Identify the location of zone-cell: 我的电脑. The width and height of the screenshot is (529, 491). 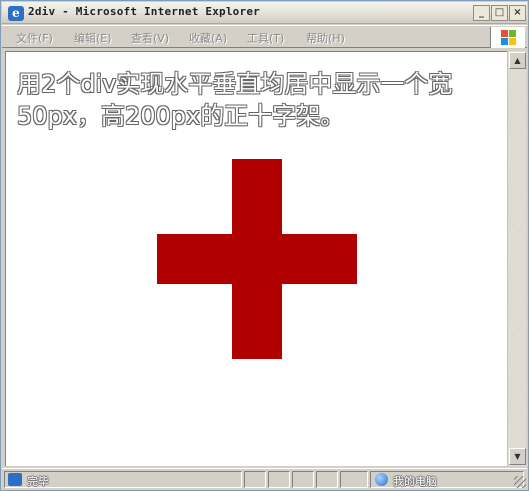
(447, 479).